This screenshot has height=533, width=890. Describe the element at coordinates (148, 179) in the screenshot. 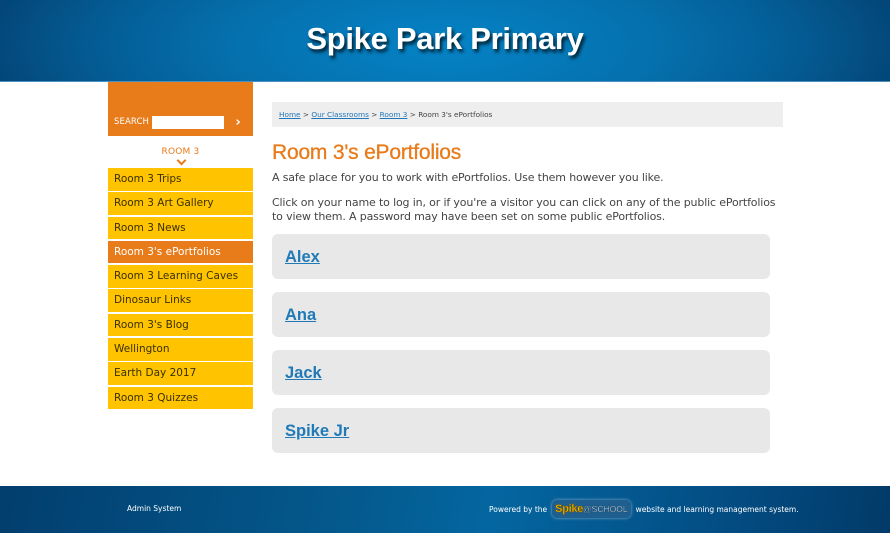

I see `sidebar-item-label: Room 3 Trips` at that location.